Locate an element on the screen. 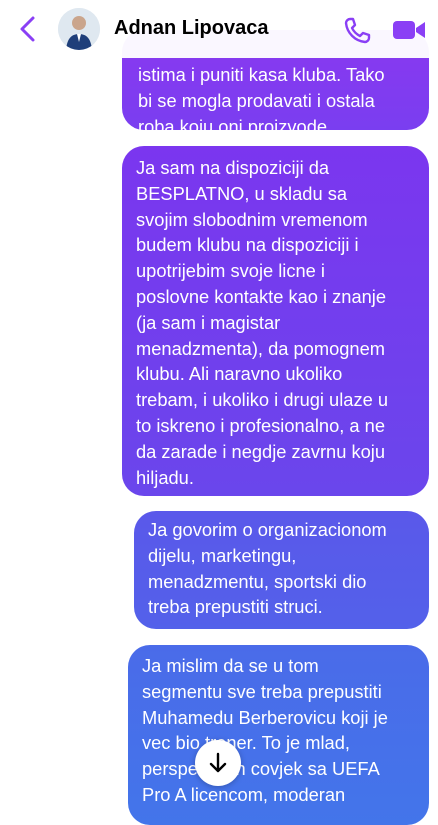 This screenshot has height=825, width=438. chat-header: Adnan Lipovaca is located at coordinates (219, 29).